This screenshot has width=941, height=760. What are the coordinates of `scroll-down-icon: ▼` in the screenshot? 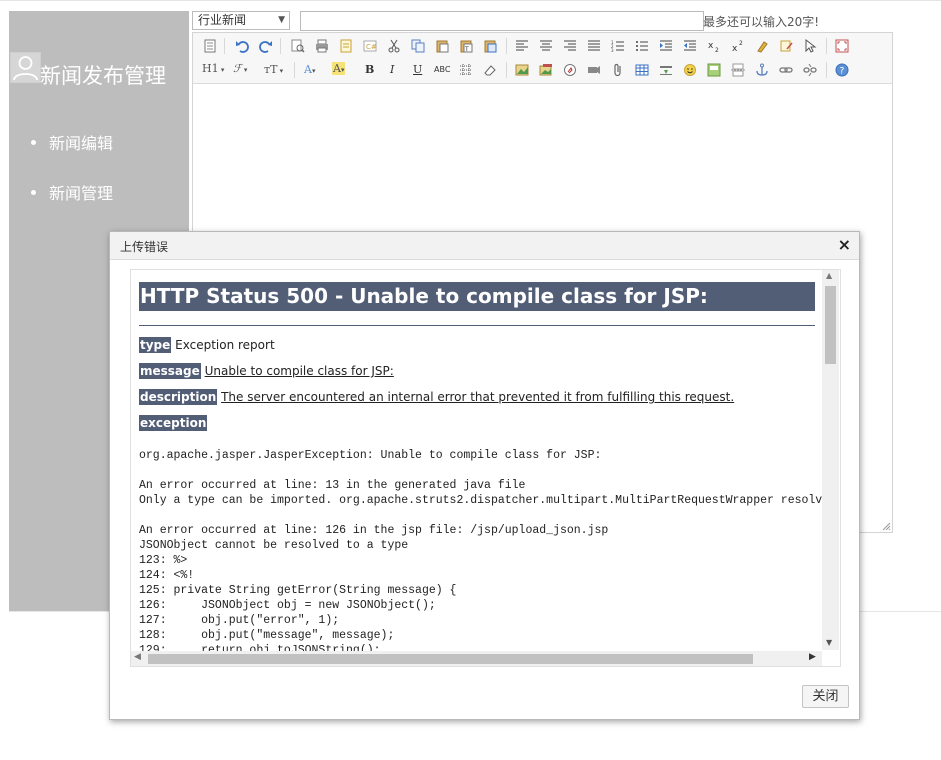 It's located at (829, 642).